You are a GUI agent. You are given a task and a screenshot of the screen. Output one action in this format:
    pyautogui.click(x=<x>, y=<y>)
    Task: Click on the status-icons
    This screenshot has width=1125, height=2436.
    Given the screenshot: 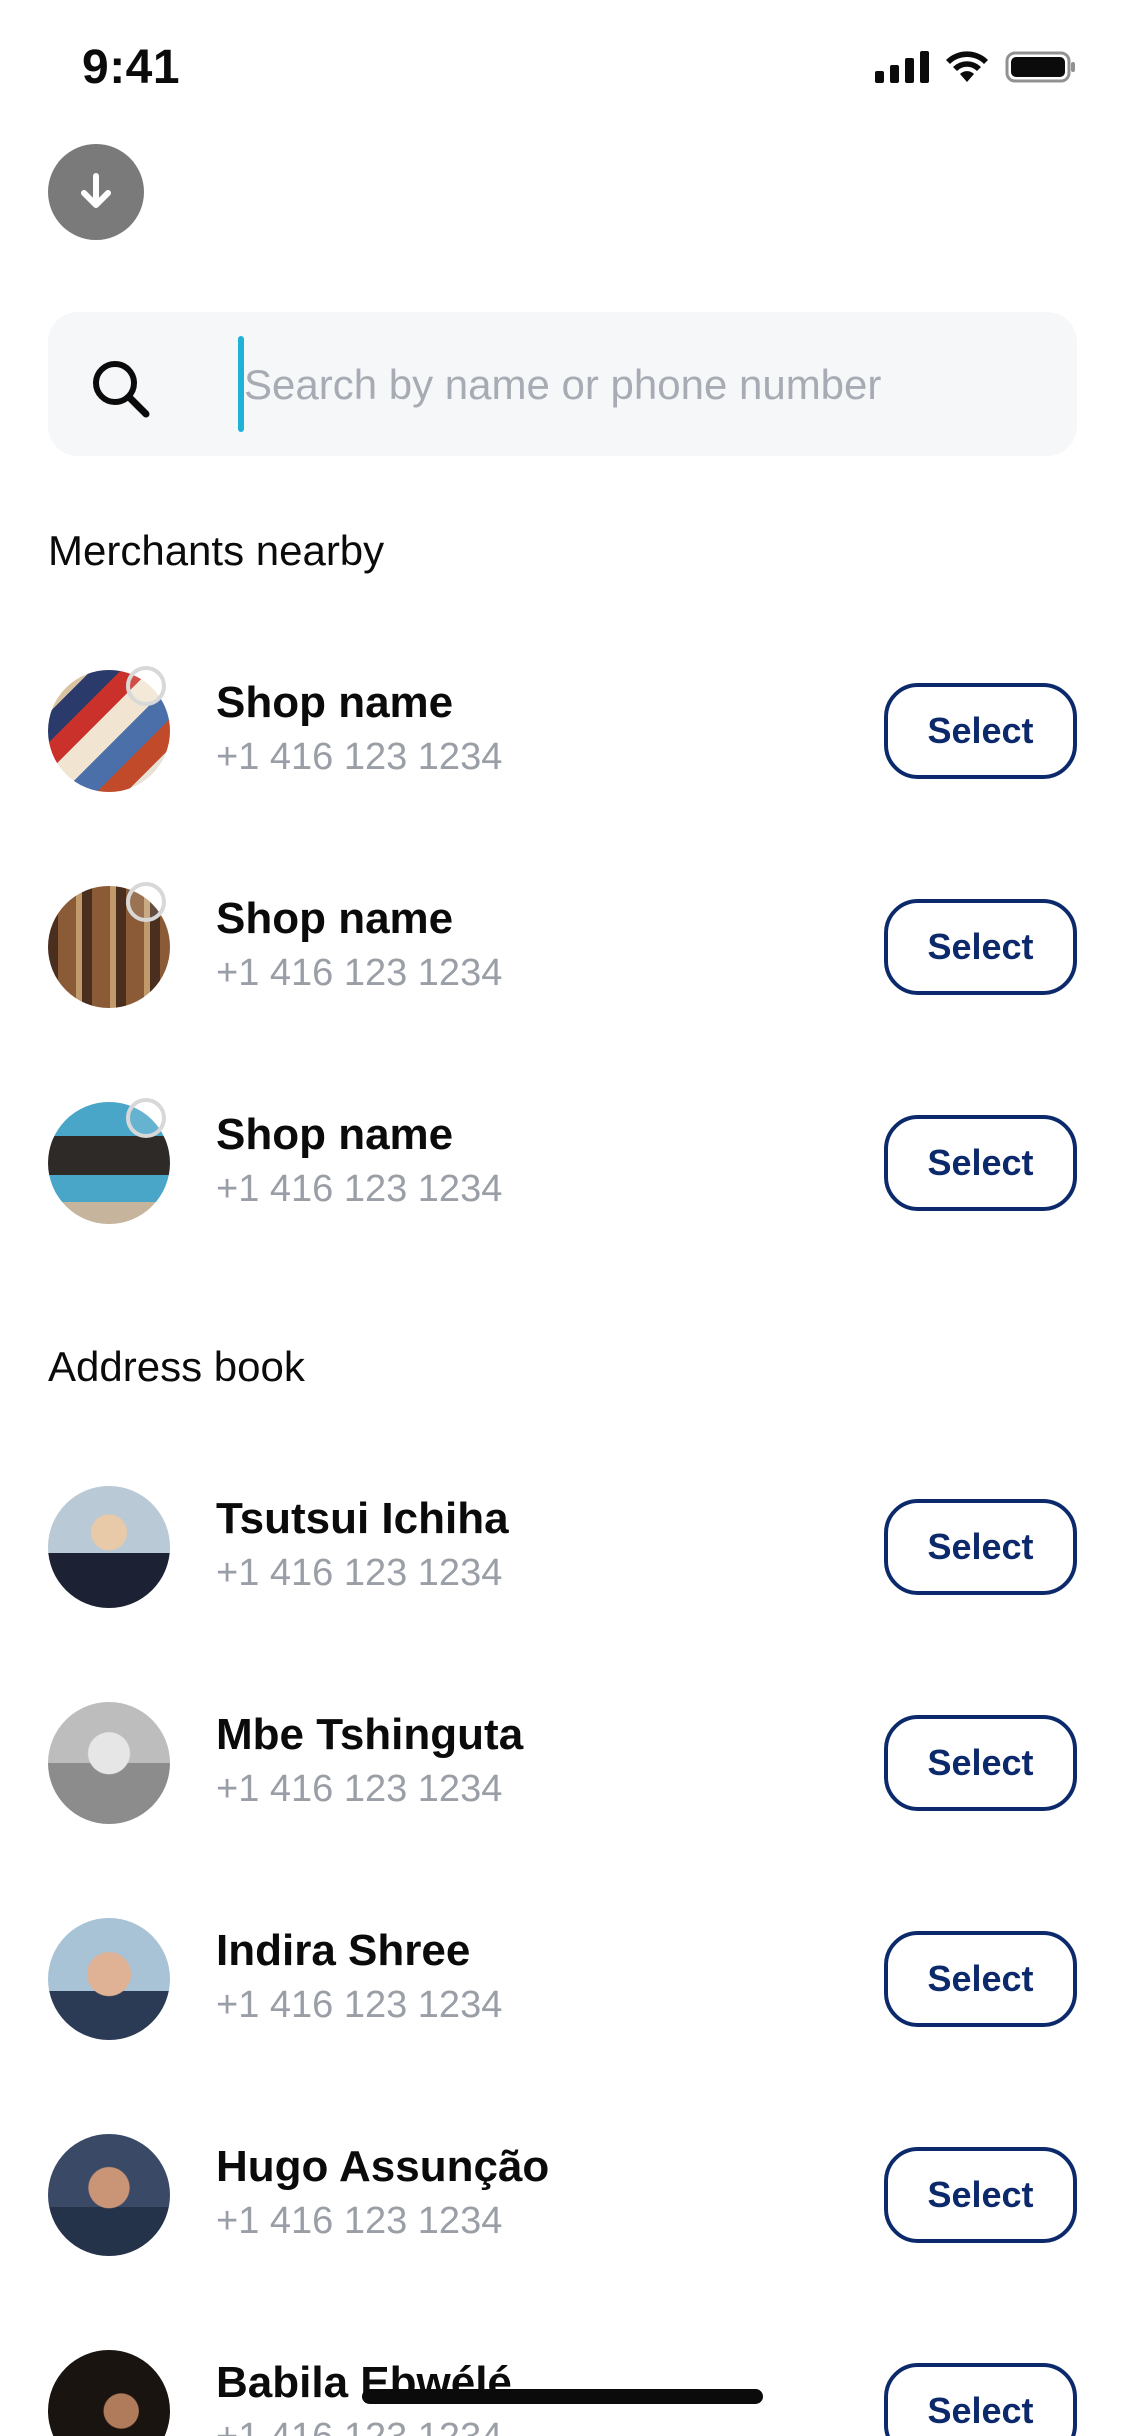 What is the action you would take?
    pyautogui.click(x=976, y=67)
    